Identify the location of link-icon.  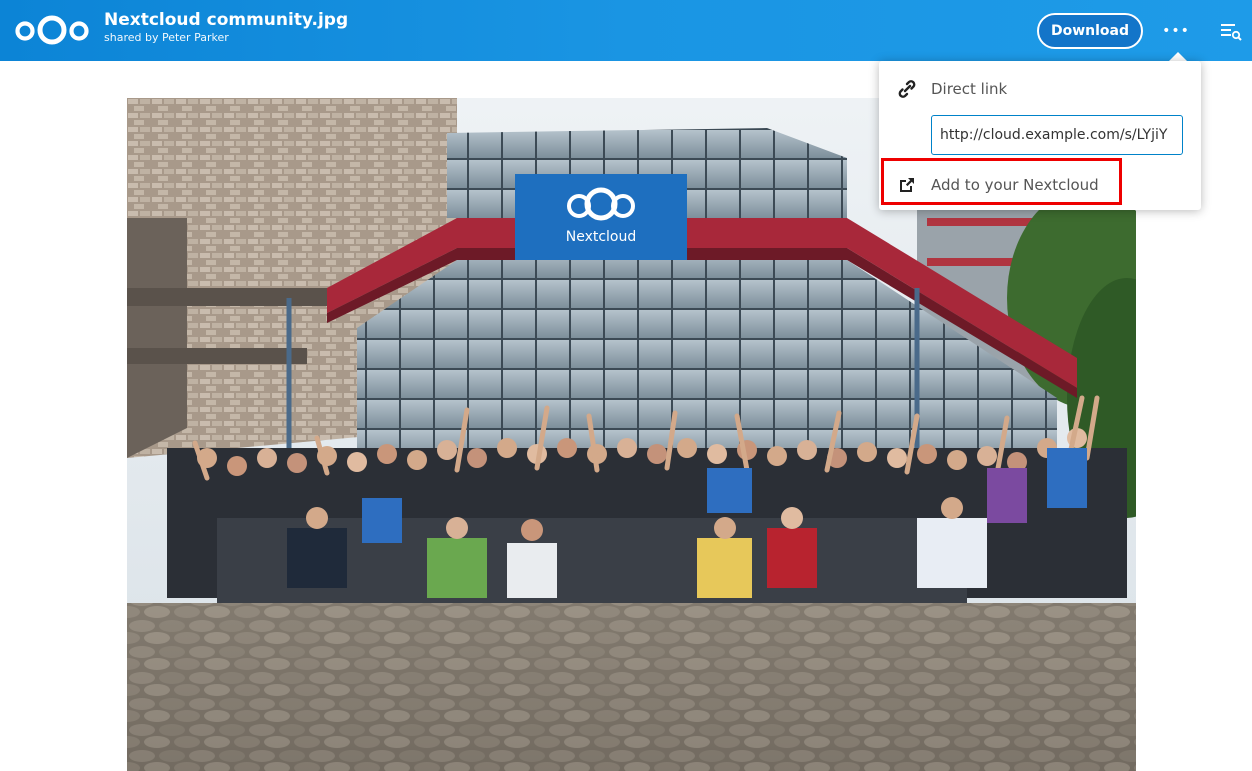
(907, 89).